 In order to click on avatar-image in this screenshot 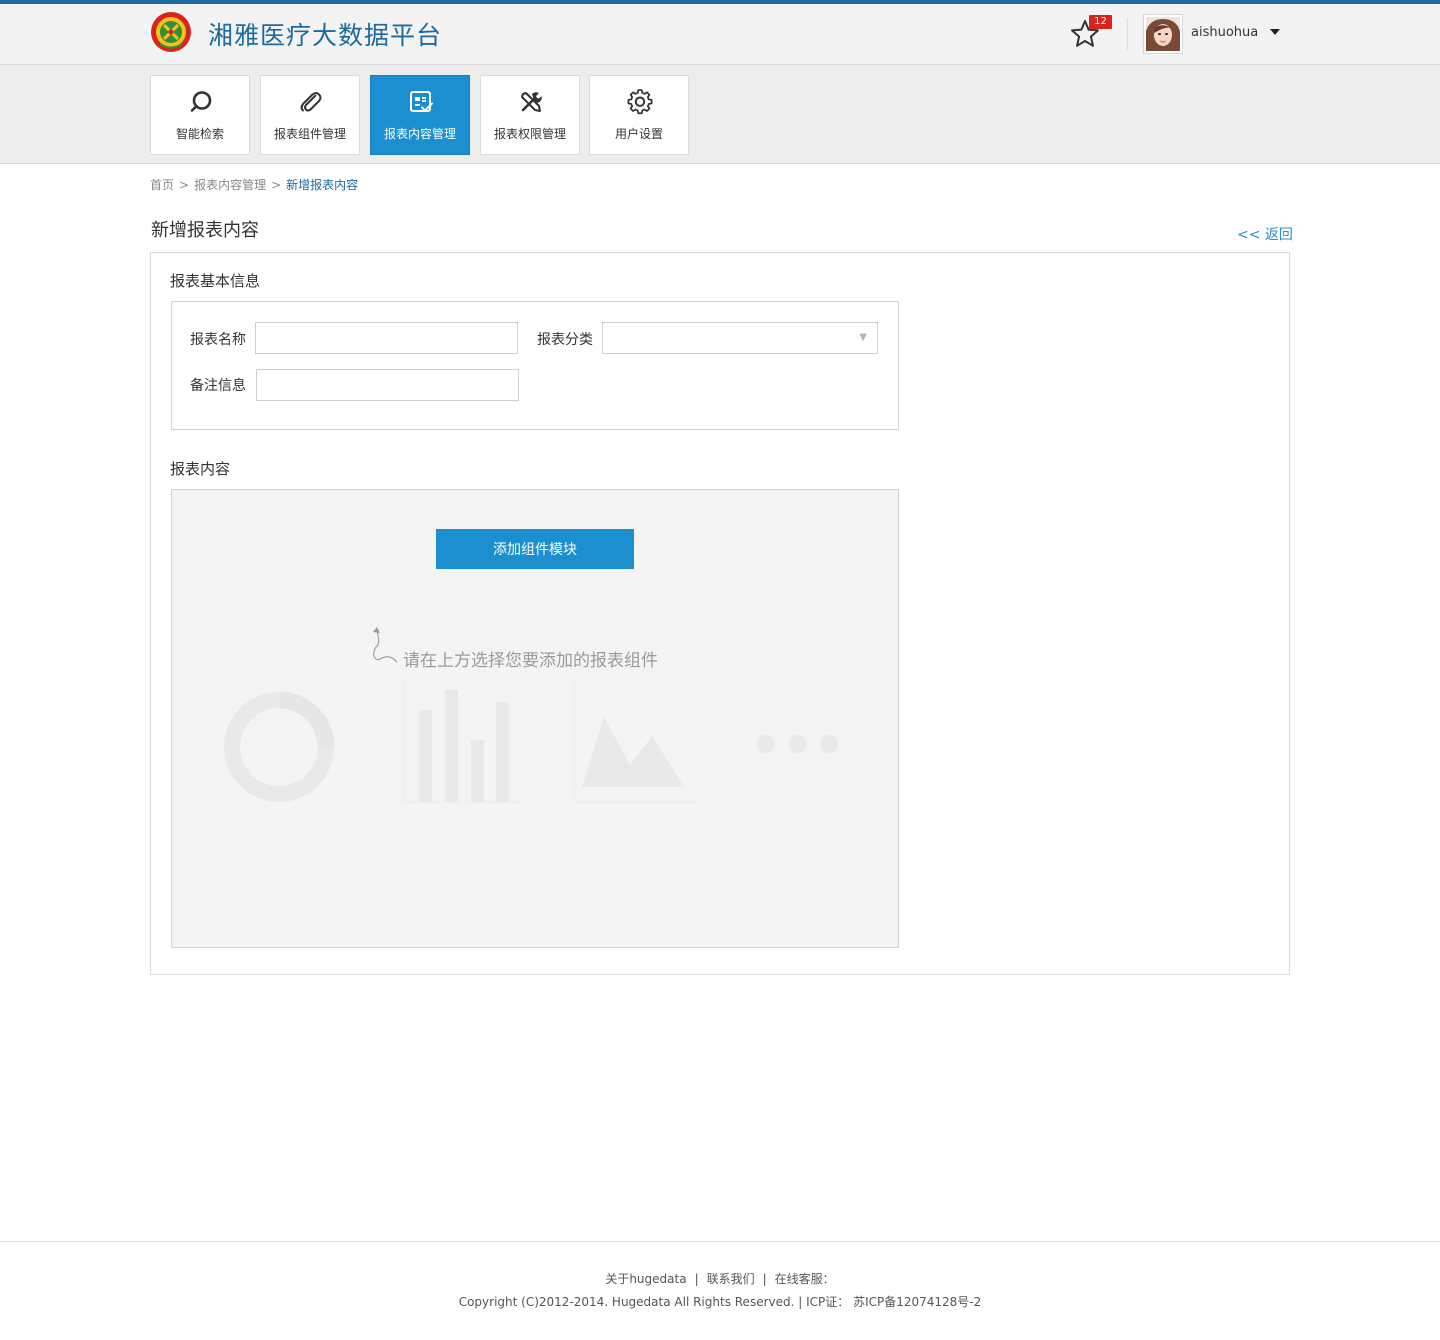, I will do `click(1163, 34)`.